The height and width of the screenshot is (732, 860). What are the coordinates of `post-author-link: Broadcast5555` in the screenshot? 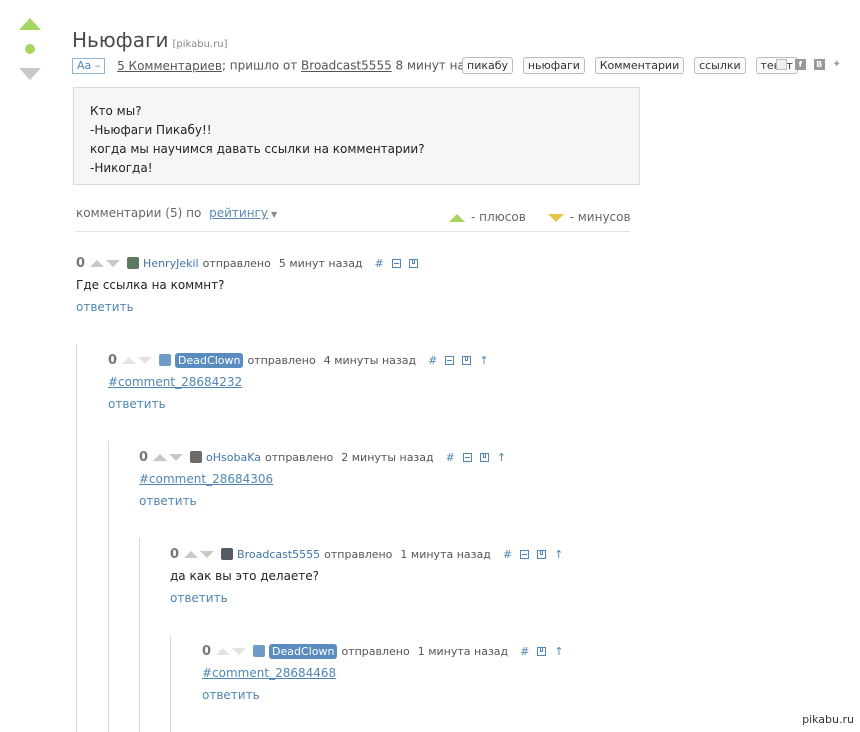 It's located at (346, 66).